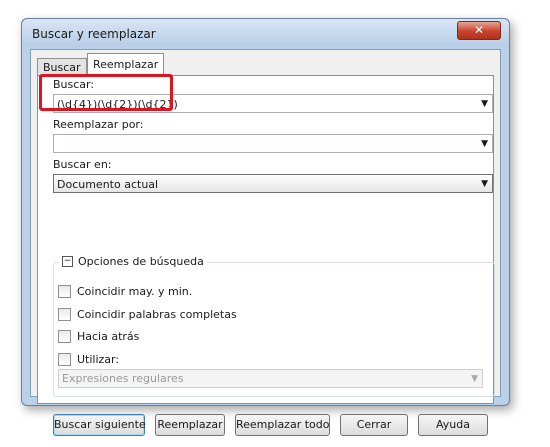  What do you see at coordinates (126, 64) in the screenshot?
I see `tab-reemplazar: Reemplazar` at bounding box center [126, 64].